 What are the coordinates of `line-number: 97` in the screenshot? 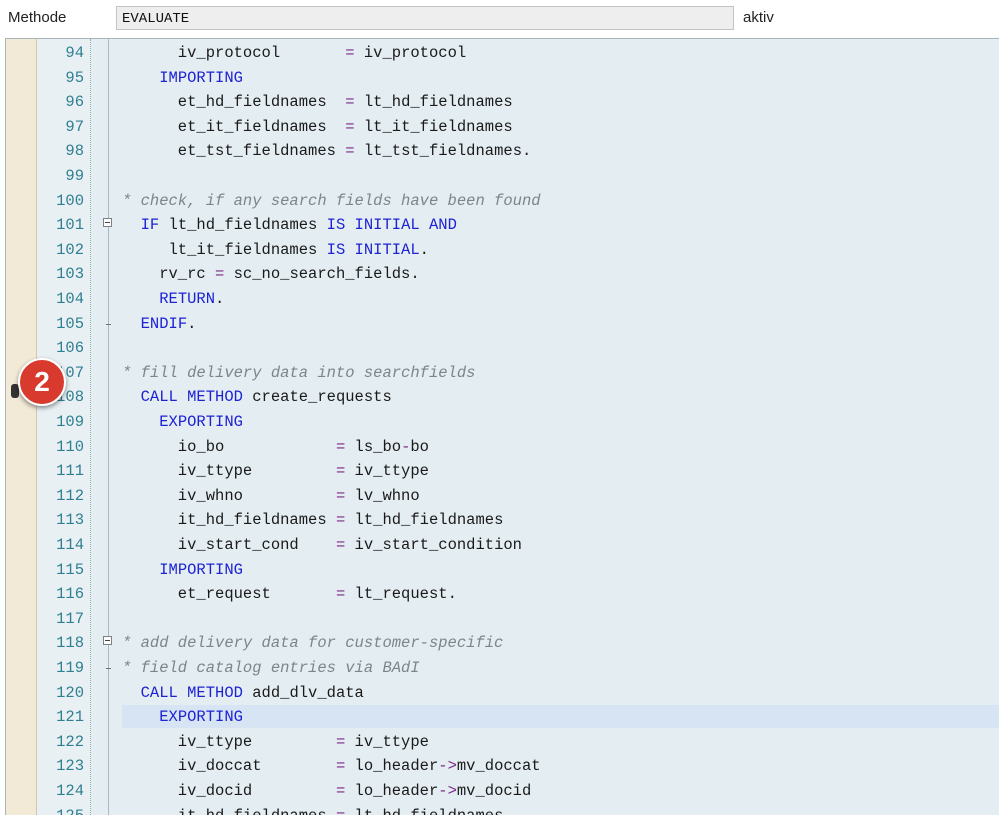 It's located at (74, 126).